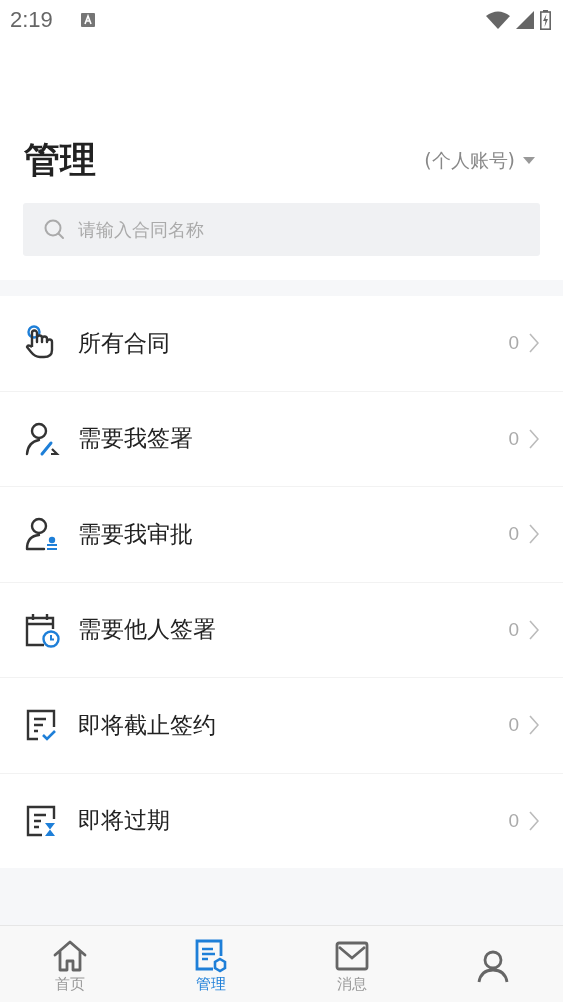 The image size is (563, 1002). Describe the element at coordinates (281, 535) in the screenshot. I see `menu-item: 需要我审批 0` at that location.